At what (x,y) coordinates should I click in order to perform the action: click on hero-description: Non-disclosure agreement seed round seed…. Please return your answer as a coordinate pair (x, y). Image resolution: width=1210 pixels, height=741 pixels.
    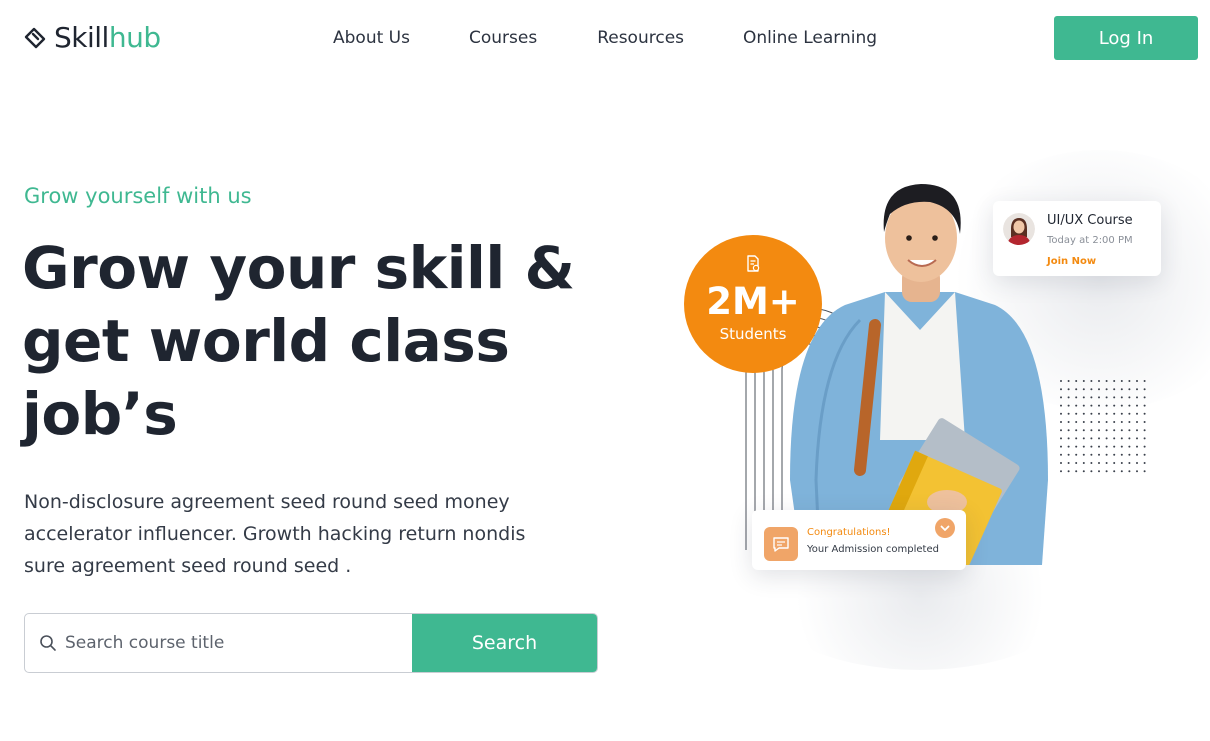
    Looking at the image, I should click on (275, 534).